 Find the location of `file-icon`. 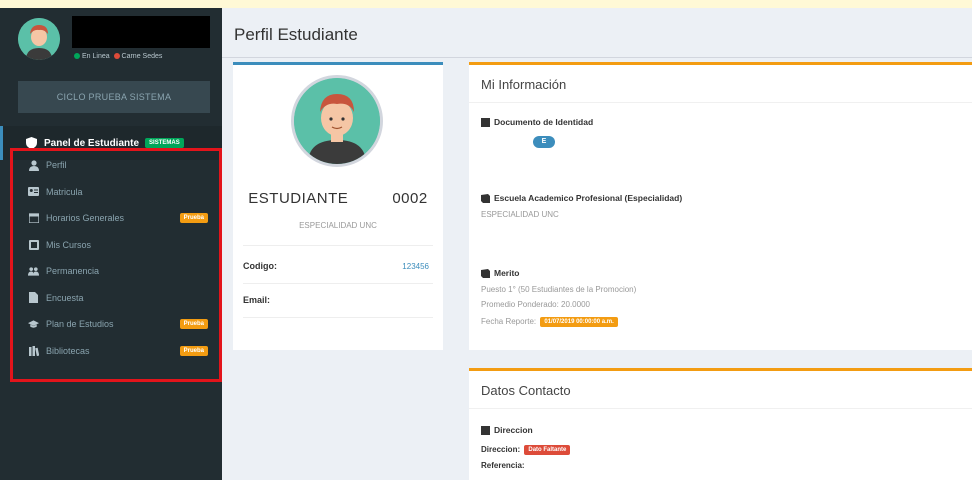

file-icon is located at coordinates (33, 298).